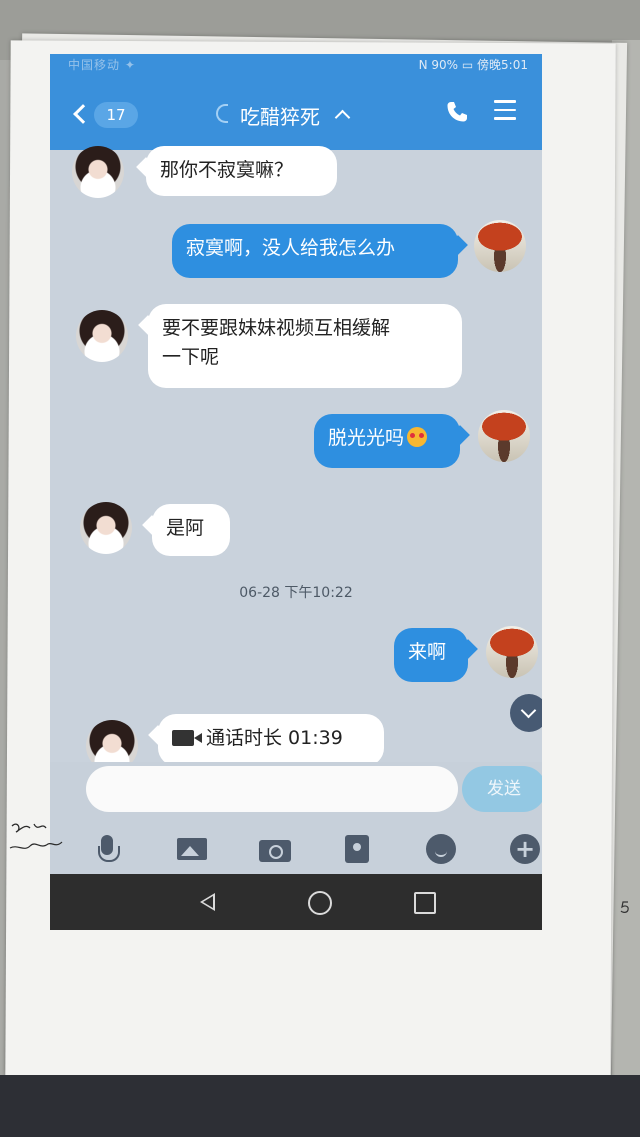 The height and width of the screenshot is (1137, 640). What do you see at coordinates (185, 528) in the screenshot?
I see `message-text: 是阿` at bounding box center [185, 528].